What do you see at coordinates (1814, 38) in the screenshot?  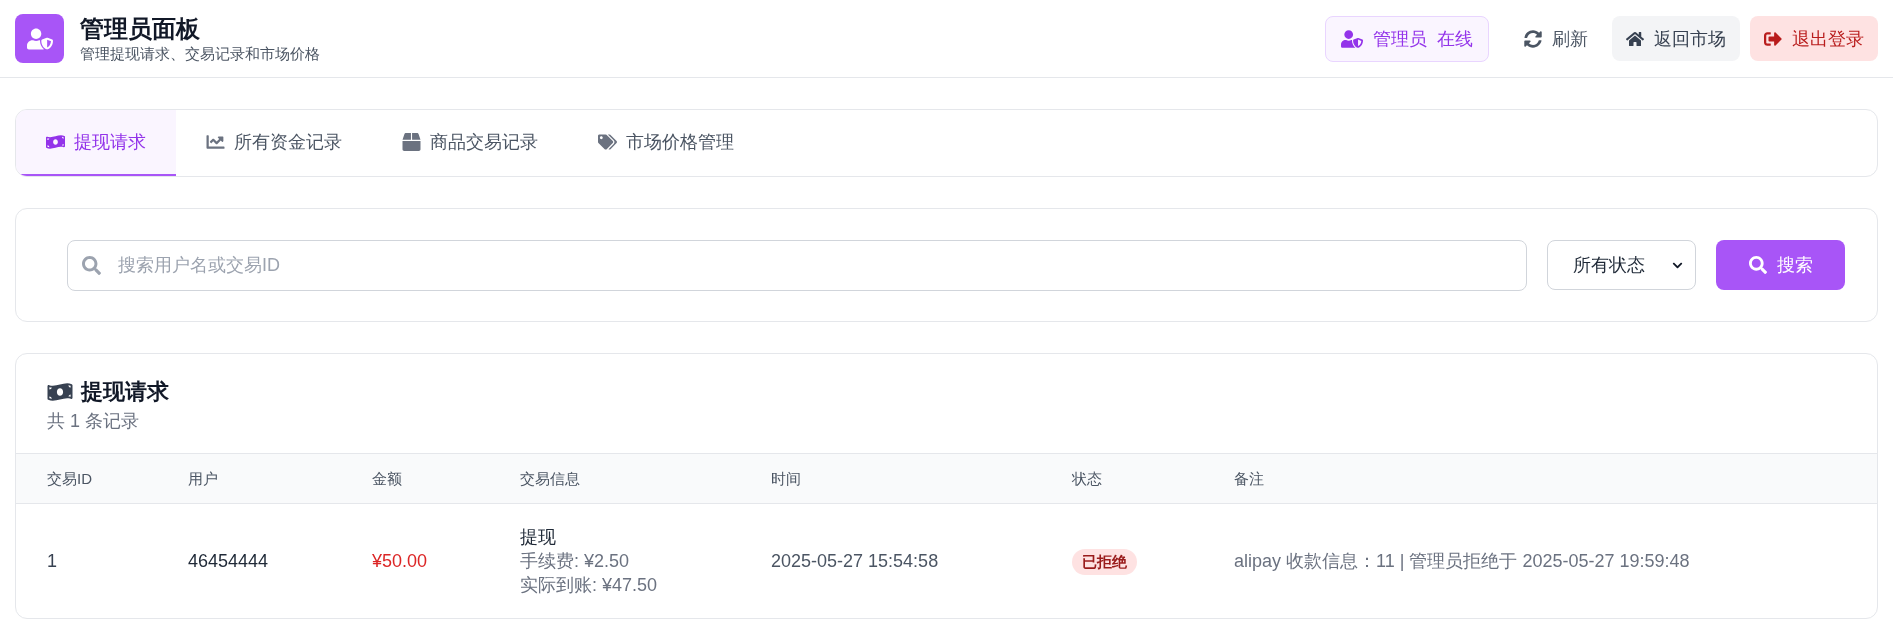 I see `logout-button: 退出登录` at bounding box center [1814, 38].